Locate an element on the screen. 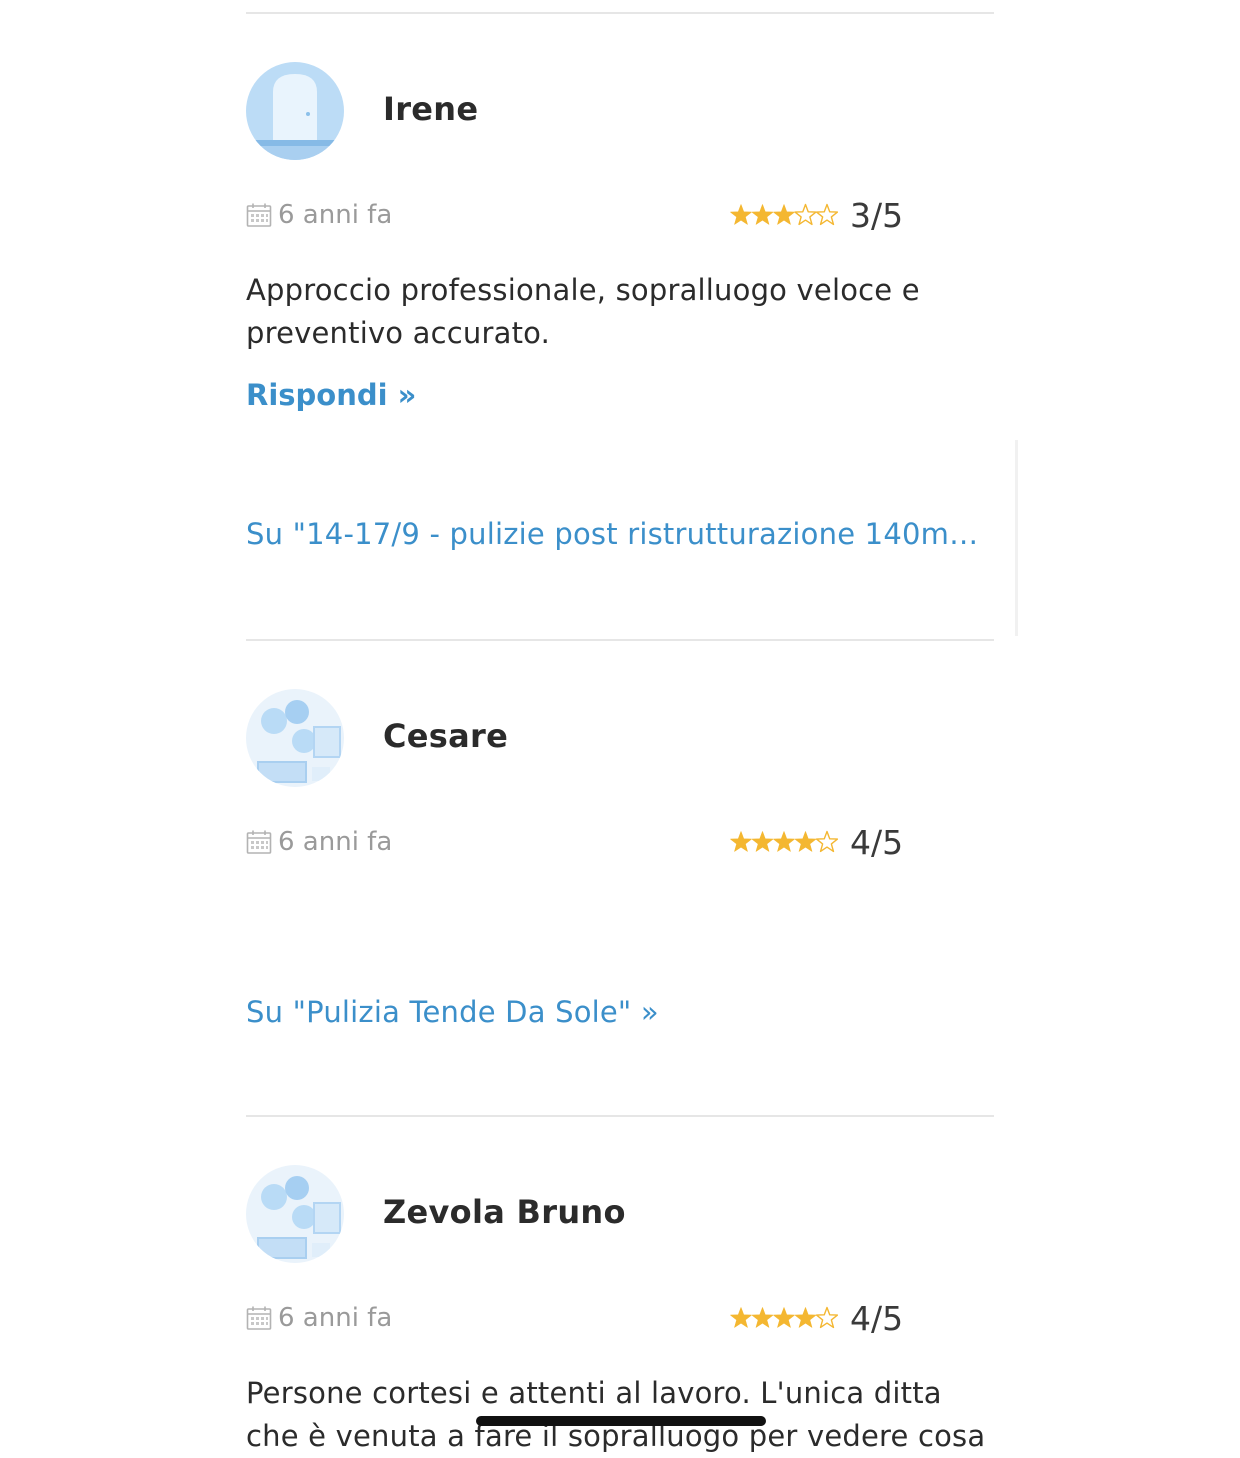  job-link: Su "Pulizia Tende Da Sole" » is located at coordinates (616, 1012).